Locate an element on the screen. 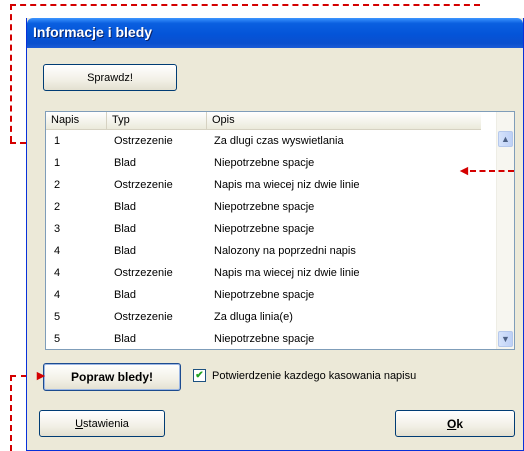  red-arrow-icon: ► is located at coordinates (41, 375).